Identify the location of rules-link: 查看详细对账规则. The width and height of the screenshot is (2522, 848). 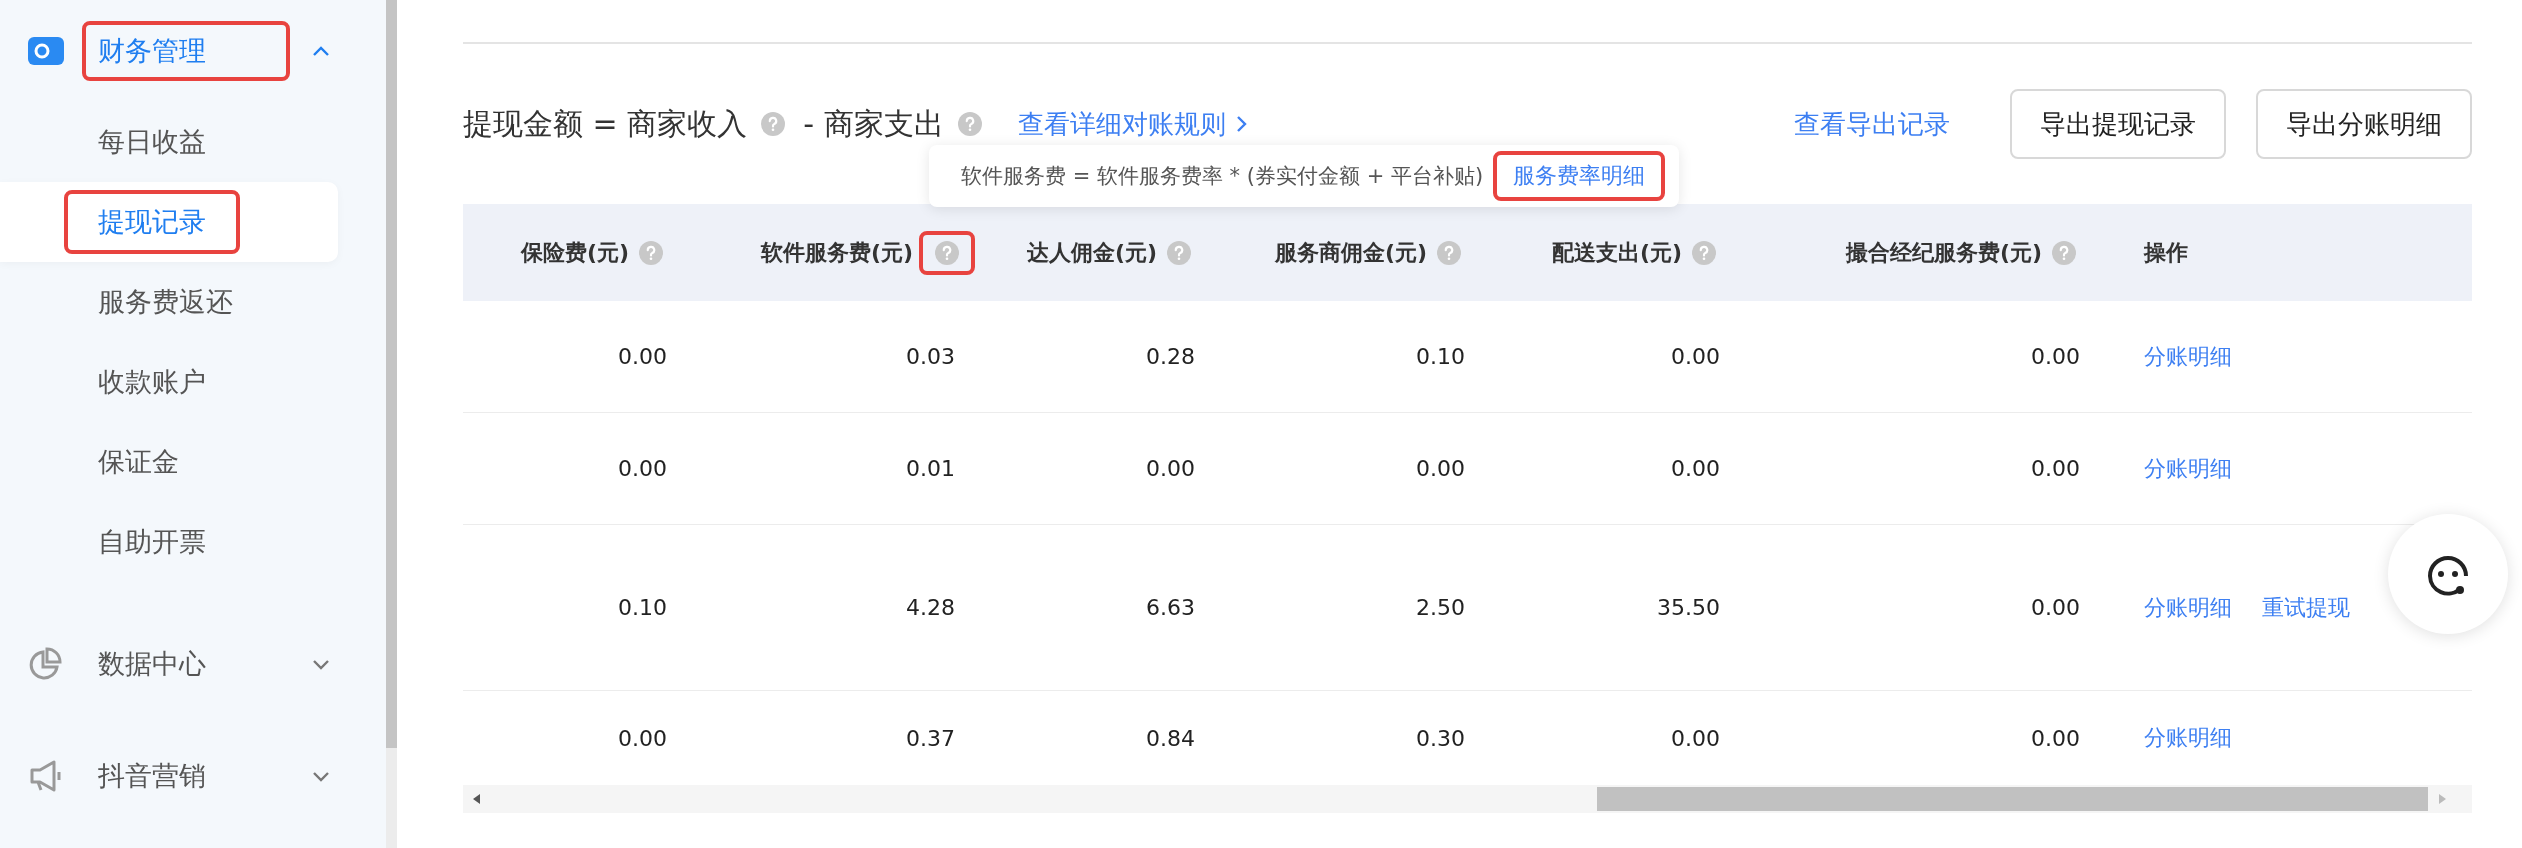
(1133, 124).